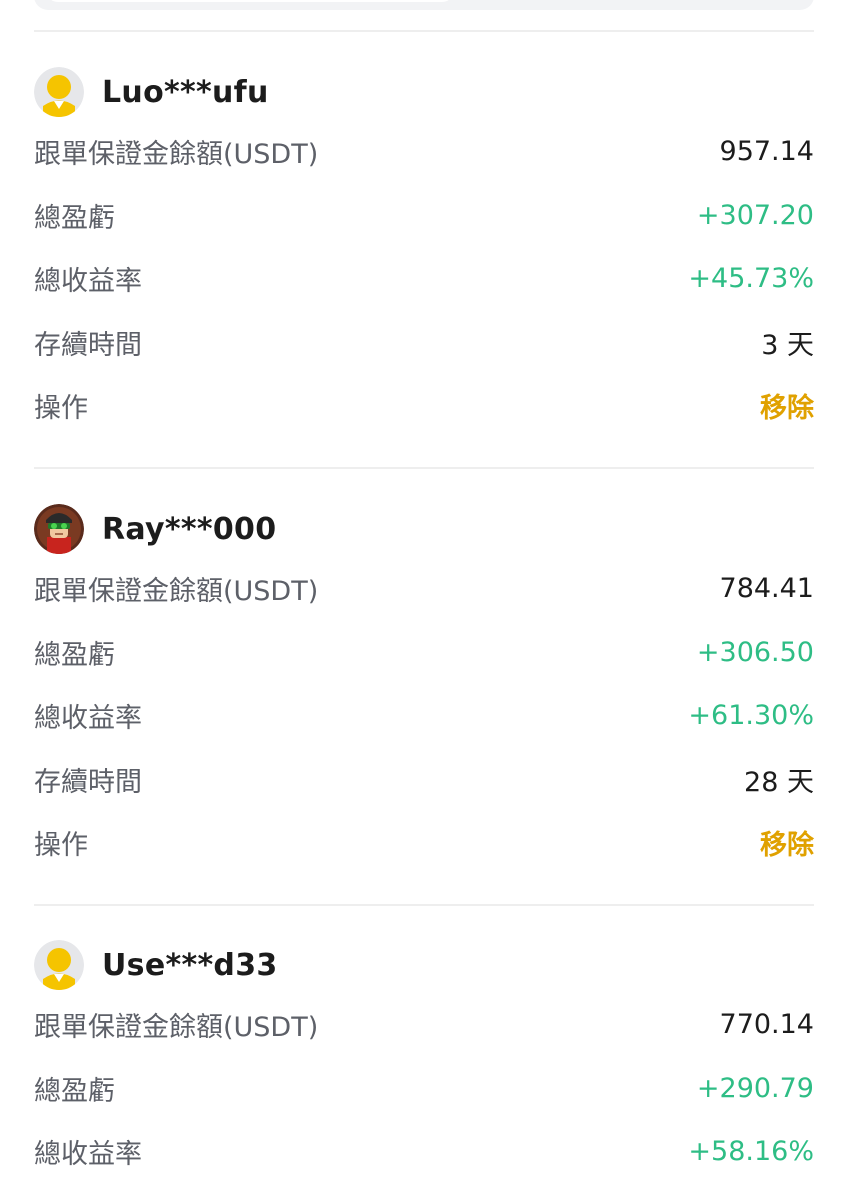 The width and height of the screenshot is (848, 1199). What do you see at coordinates (59, 529) in the screenshot?
I see `custom-avatar-icon` at bounding box center [59, 529].